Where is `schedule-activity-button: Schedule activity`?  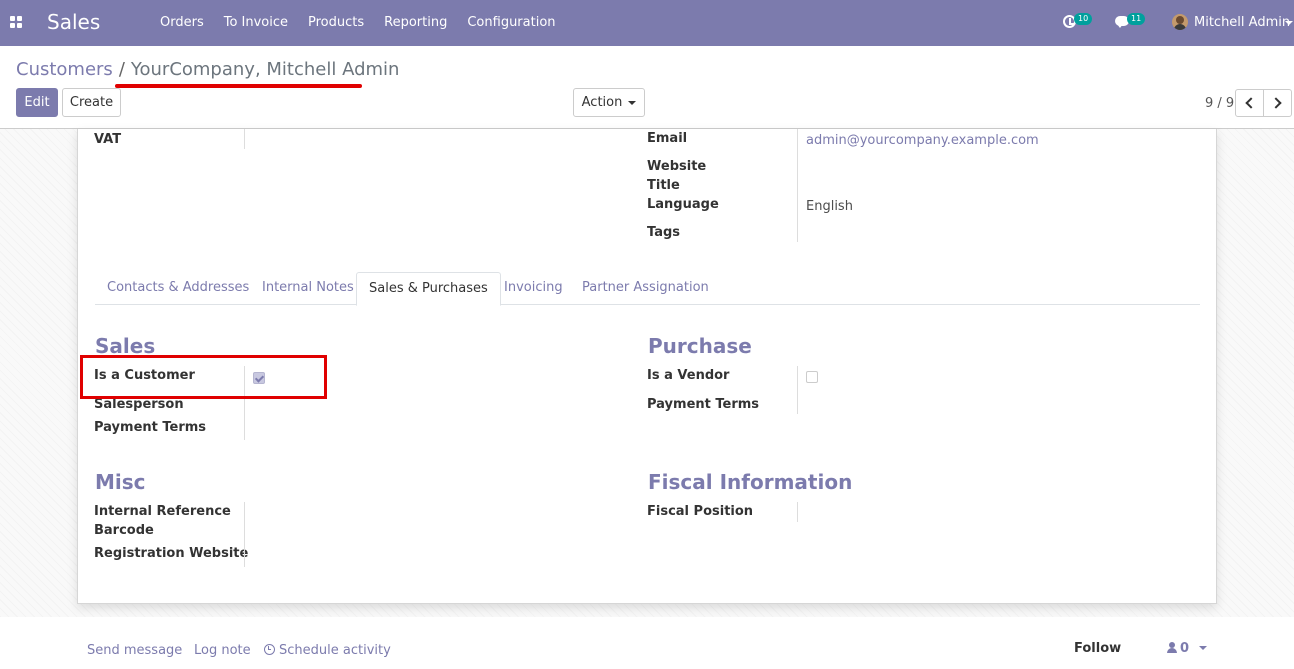
schedule-activity-button: Schedule activity is located at coordinates (327, 650).